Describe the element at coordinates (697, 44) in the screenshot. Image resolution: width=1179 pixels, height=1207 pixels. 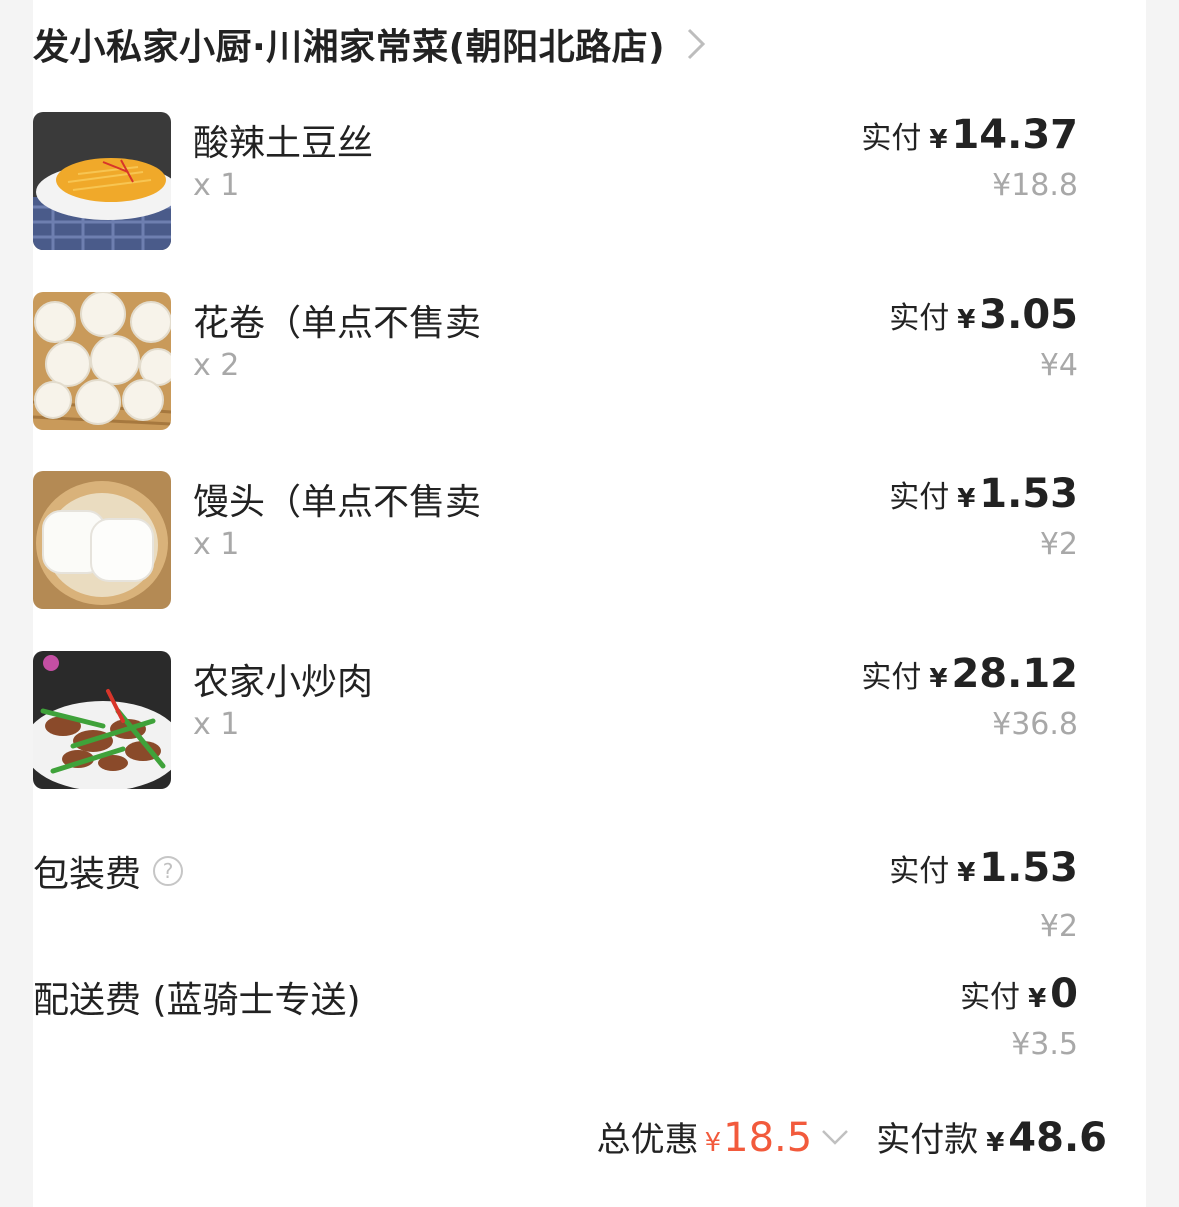
I see `chevron-right-icon` at that location.